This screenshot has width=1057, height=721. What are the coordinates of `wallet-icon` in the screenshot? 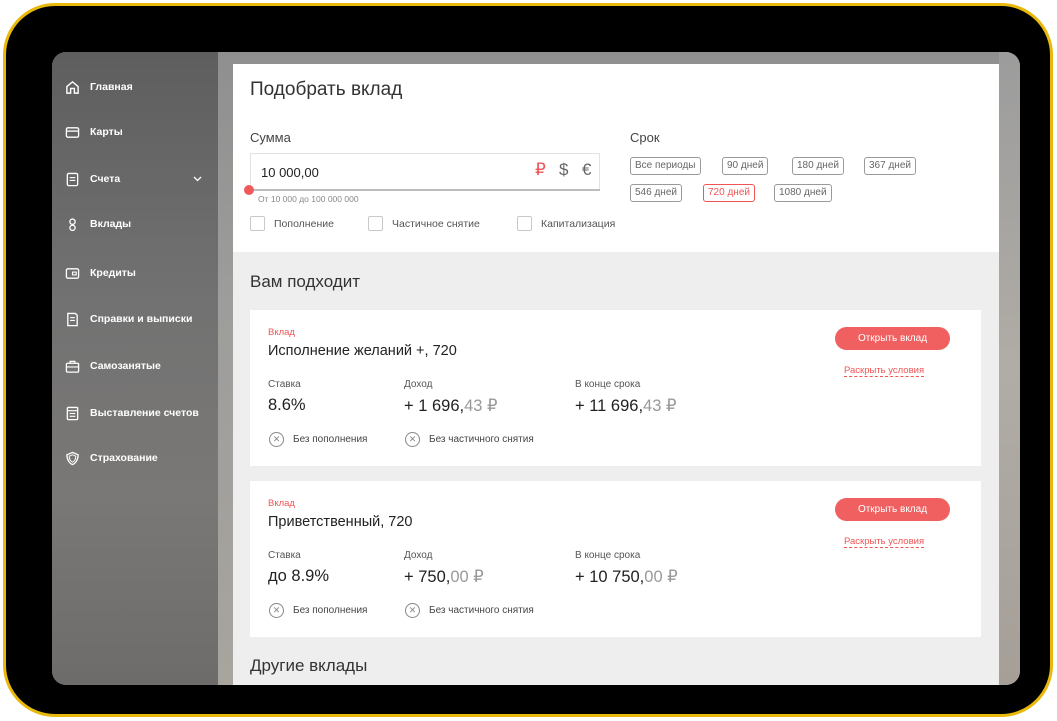 It's located at (72, 273).